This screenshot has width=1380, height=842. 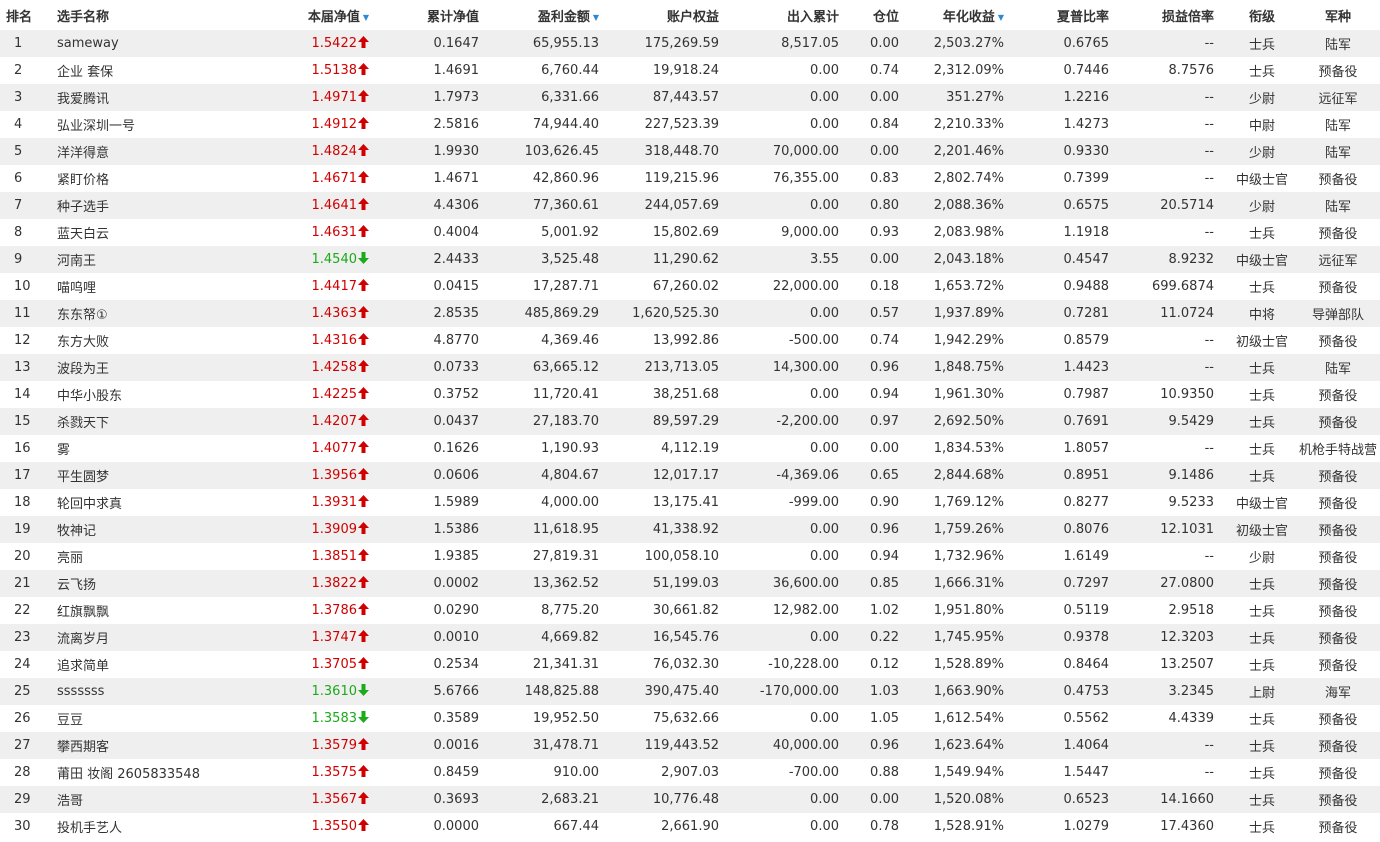 I want to click on cell-name: 平生圆梦, so click(x=159, y=475).